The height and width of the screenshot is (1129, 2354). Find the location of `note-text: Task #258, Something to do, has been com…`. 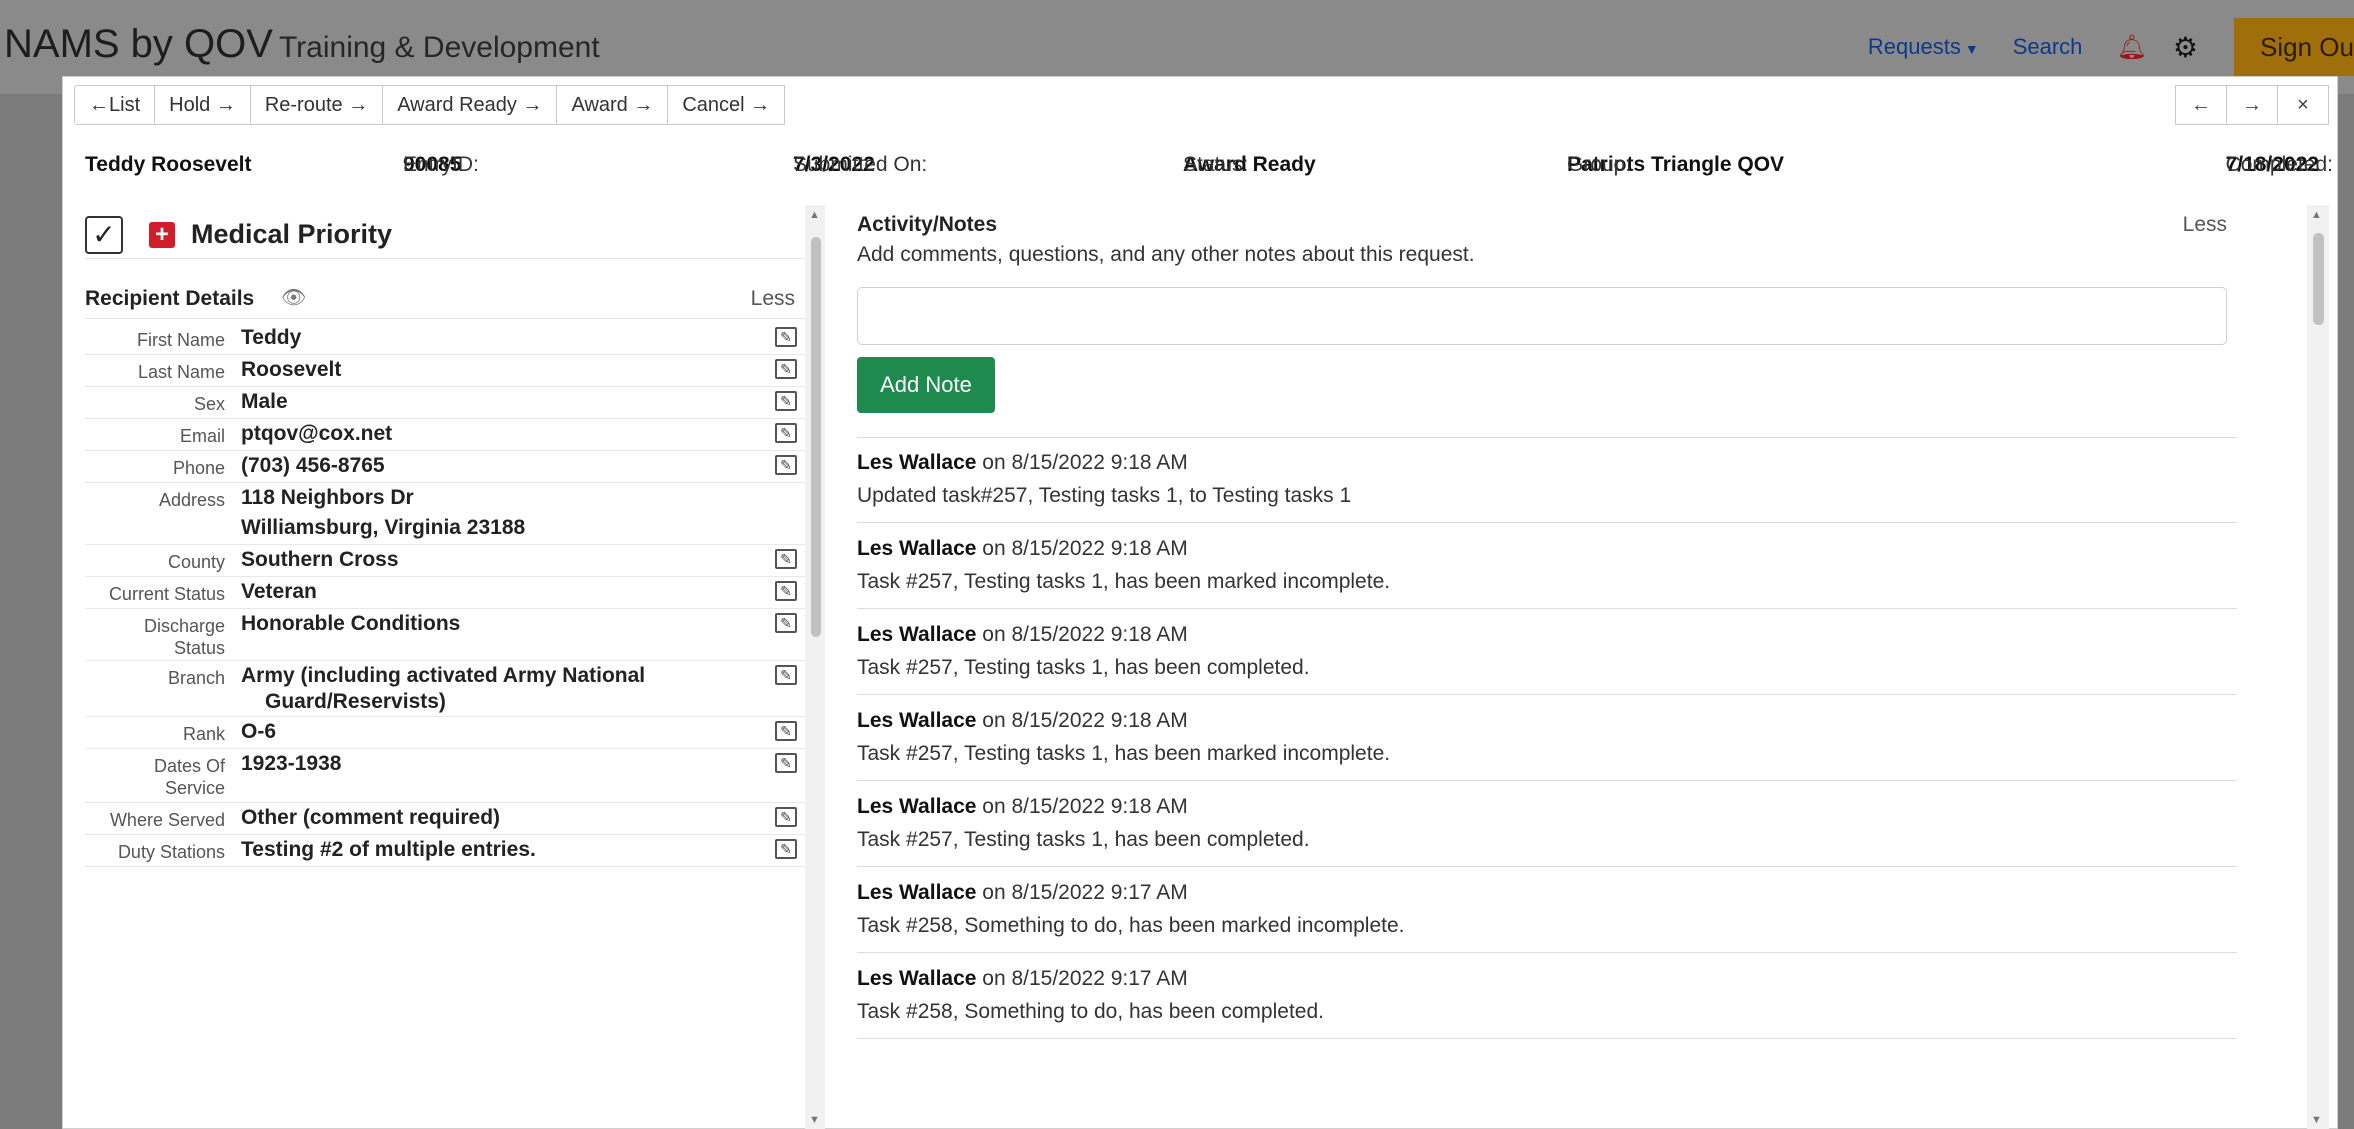

note-text: Task #258, Something to do, has been com… is located at coordinates (1090, 1011).